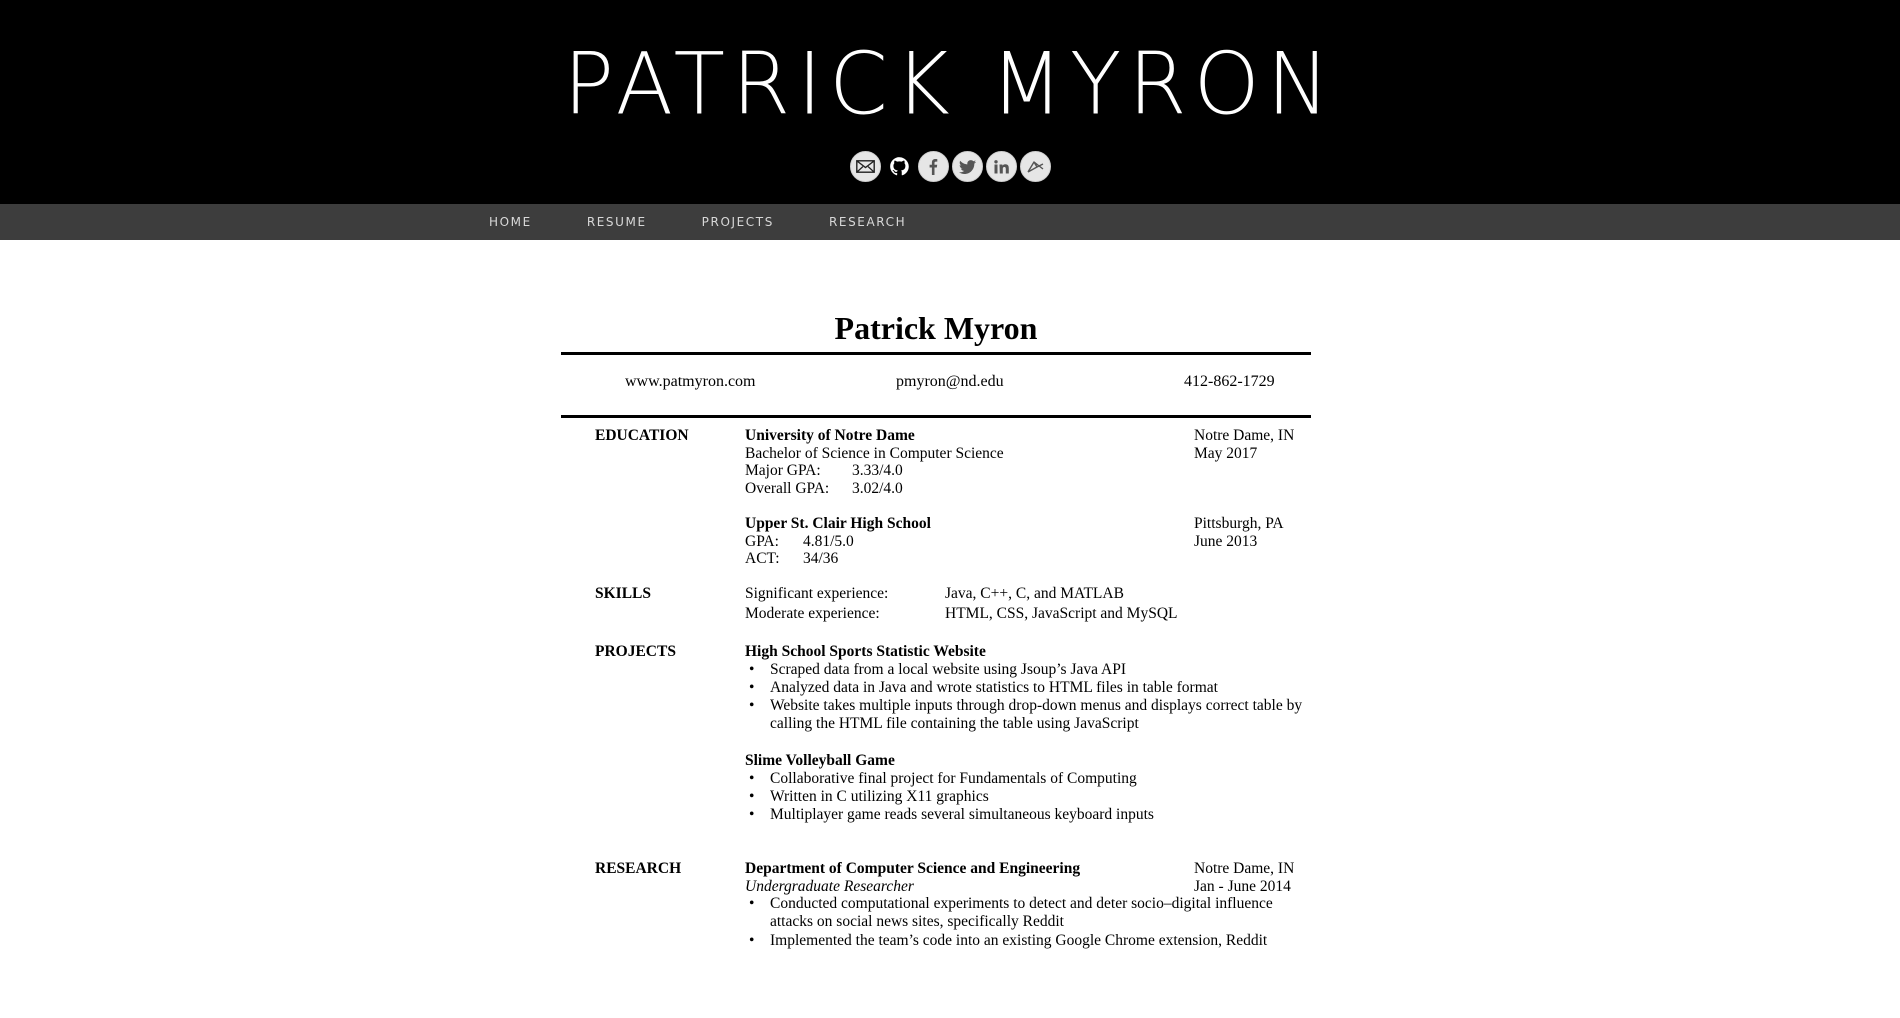  Describe the element at coordinates (1229, 381) in the screenshot. I see `resume-phone: 412-862-1729` at that location.